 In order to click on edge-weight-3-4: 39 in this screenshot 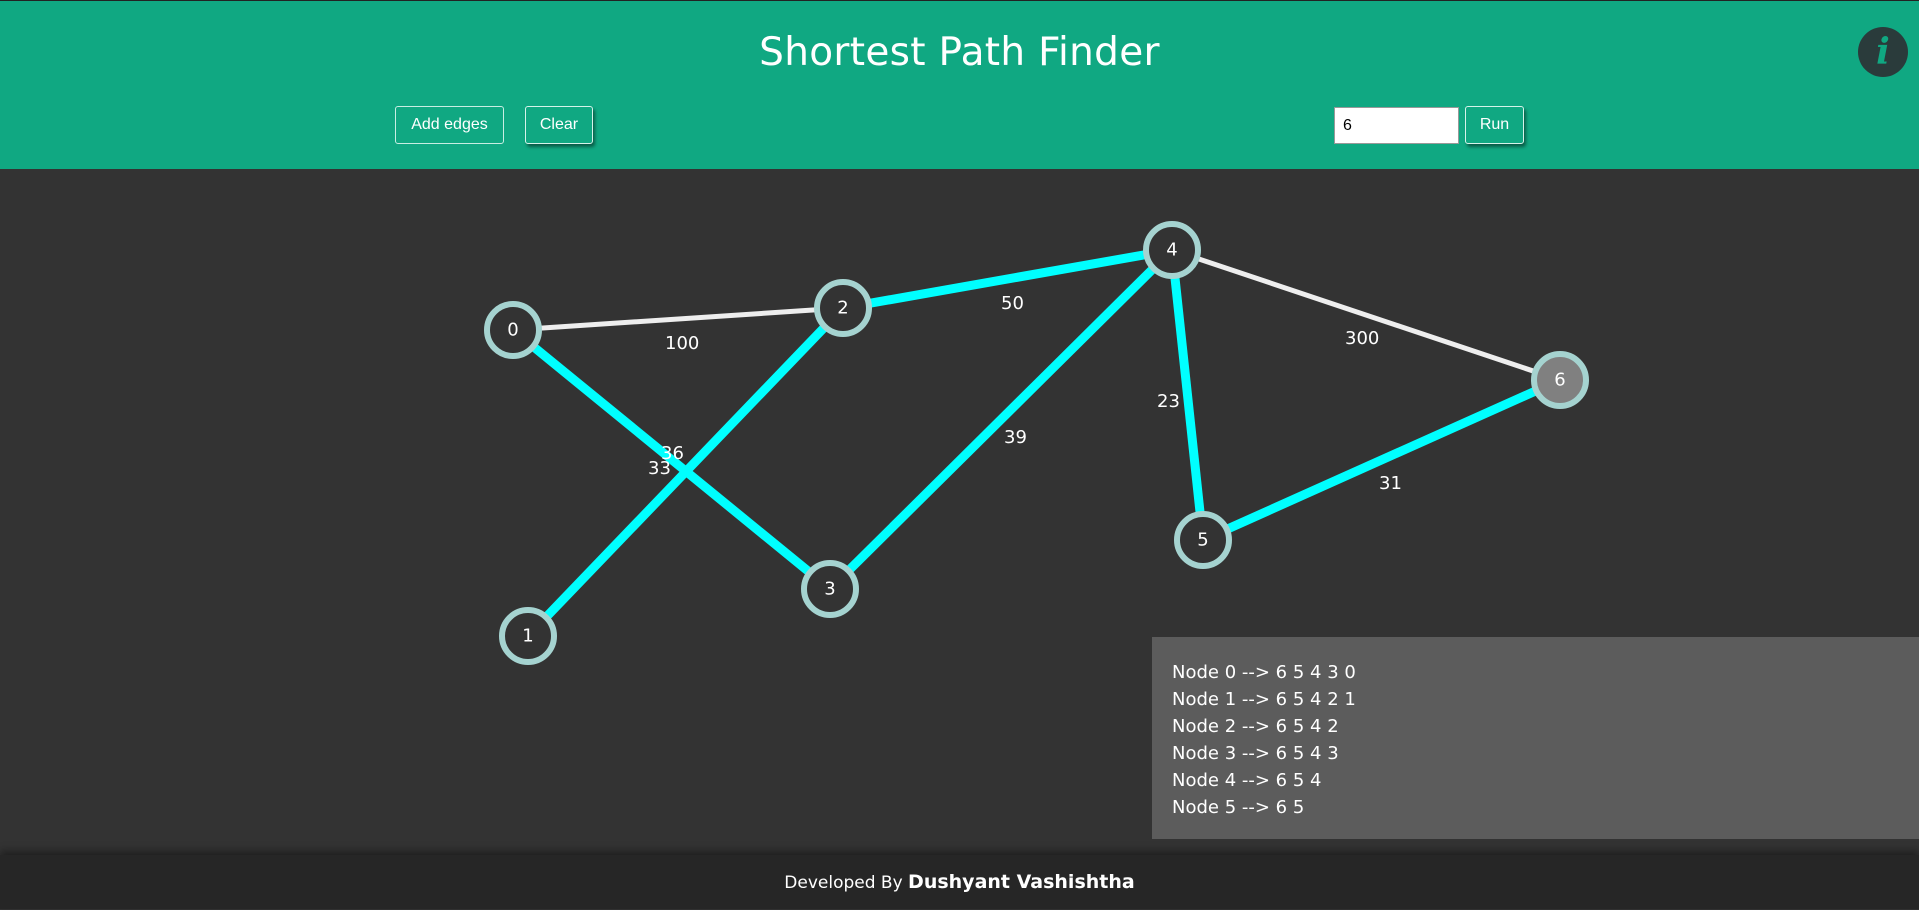, I will do `click(1015, 437)`.